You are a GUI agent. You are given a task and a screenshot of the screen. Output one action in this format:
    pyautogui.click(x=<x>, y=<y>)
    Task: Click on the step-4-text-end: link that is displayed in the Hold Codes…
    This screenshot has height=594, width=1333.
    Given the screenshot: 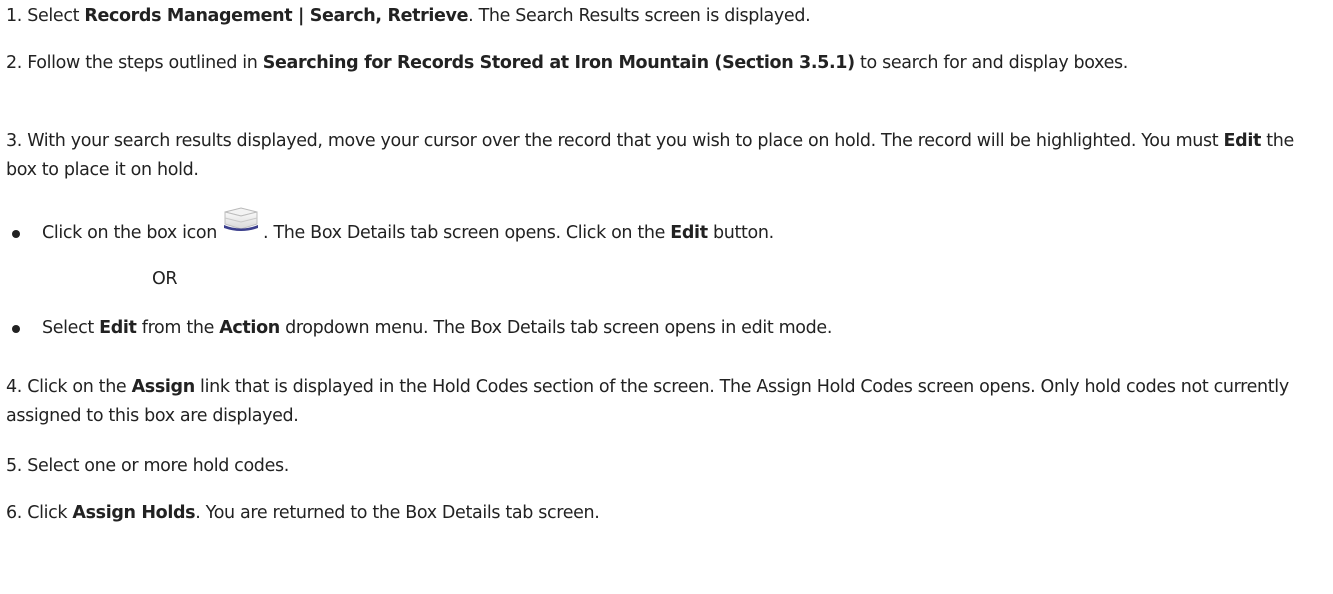 What is the action you would take?
    pyautogui.click(x=647, y=401)
    